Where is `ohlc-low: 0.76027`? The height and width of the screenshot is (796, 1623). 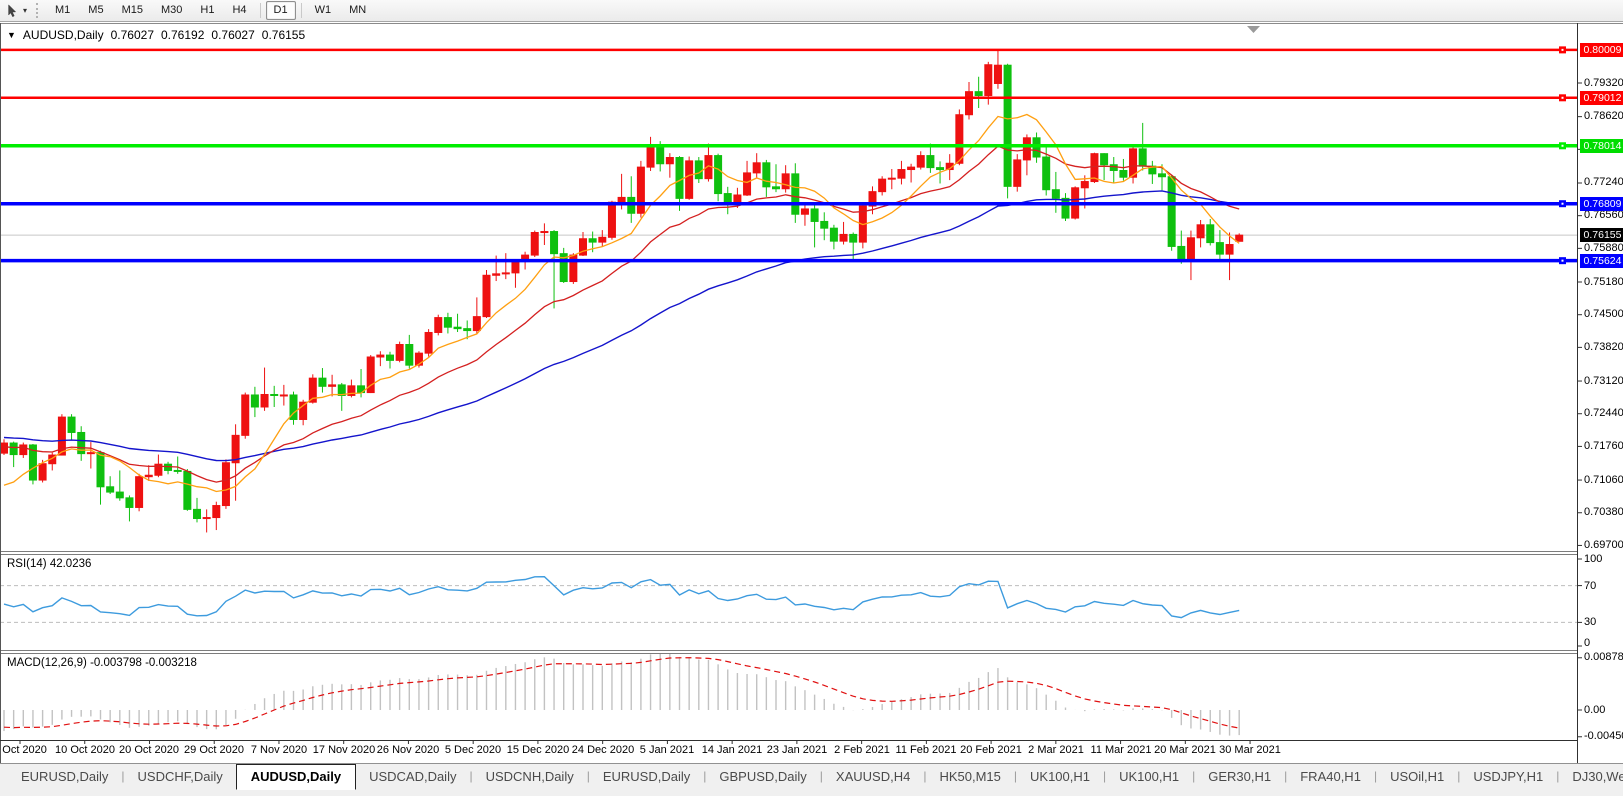
ohlc-low: 0.76027 is located at coordinates (233, 35).